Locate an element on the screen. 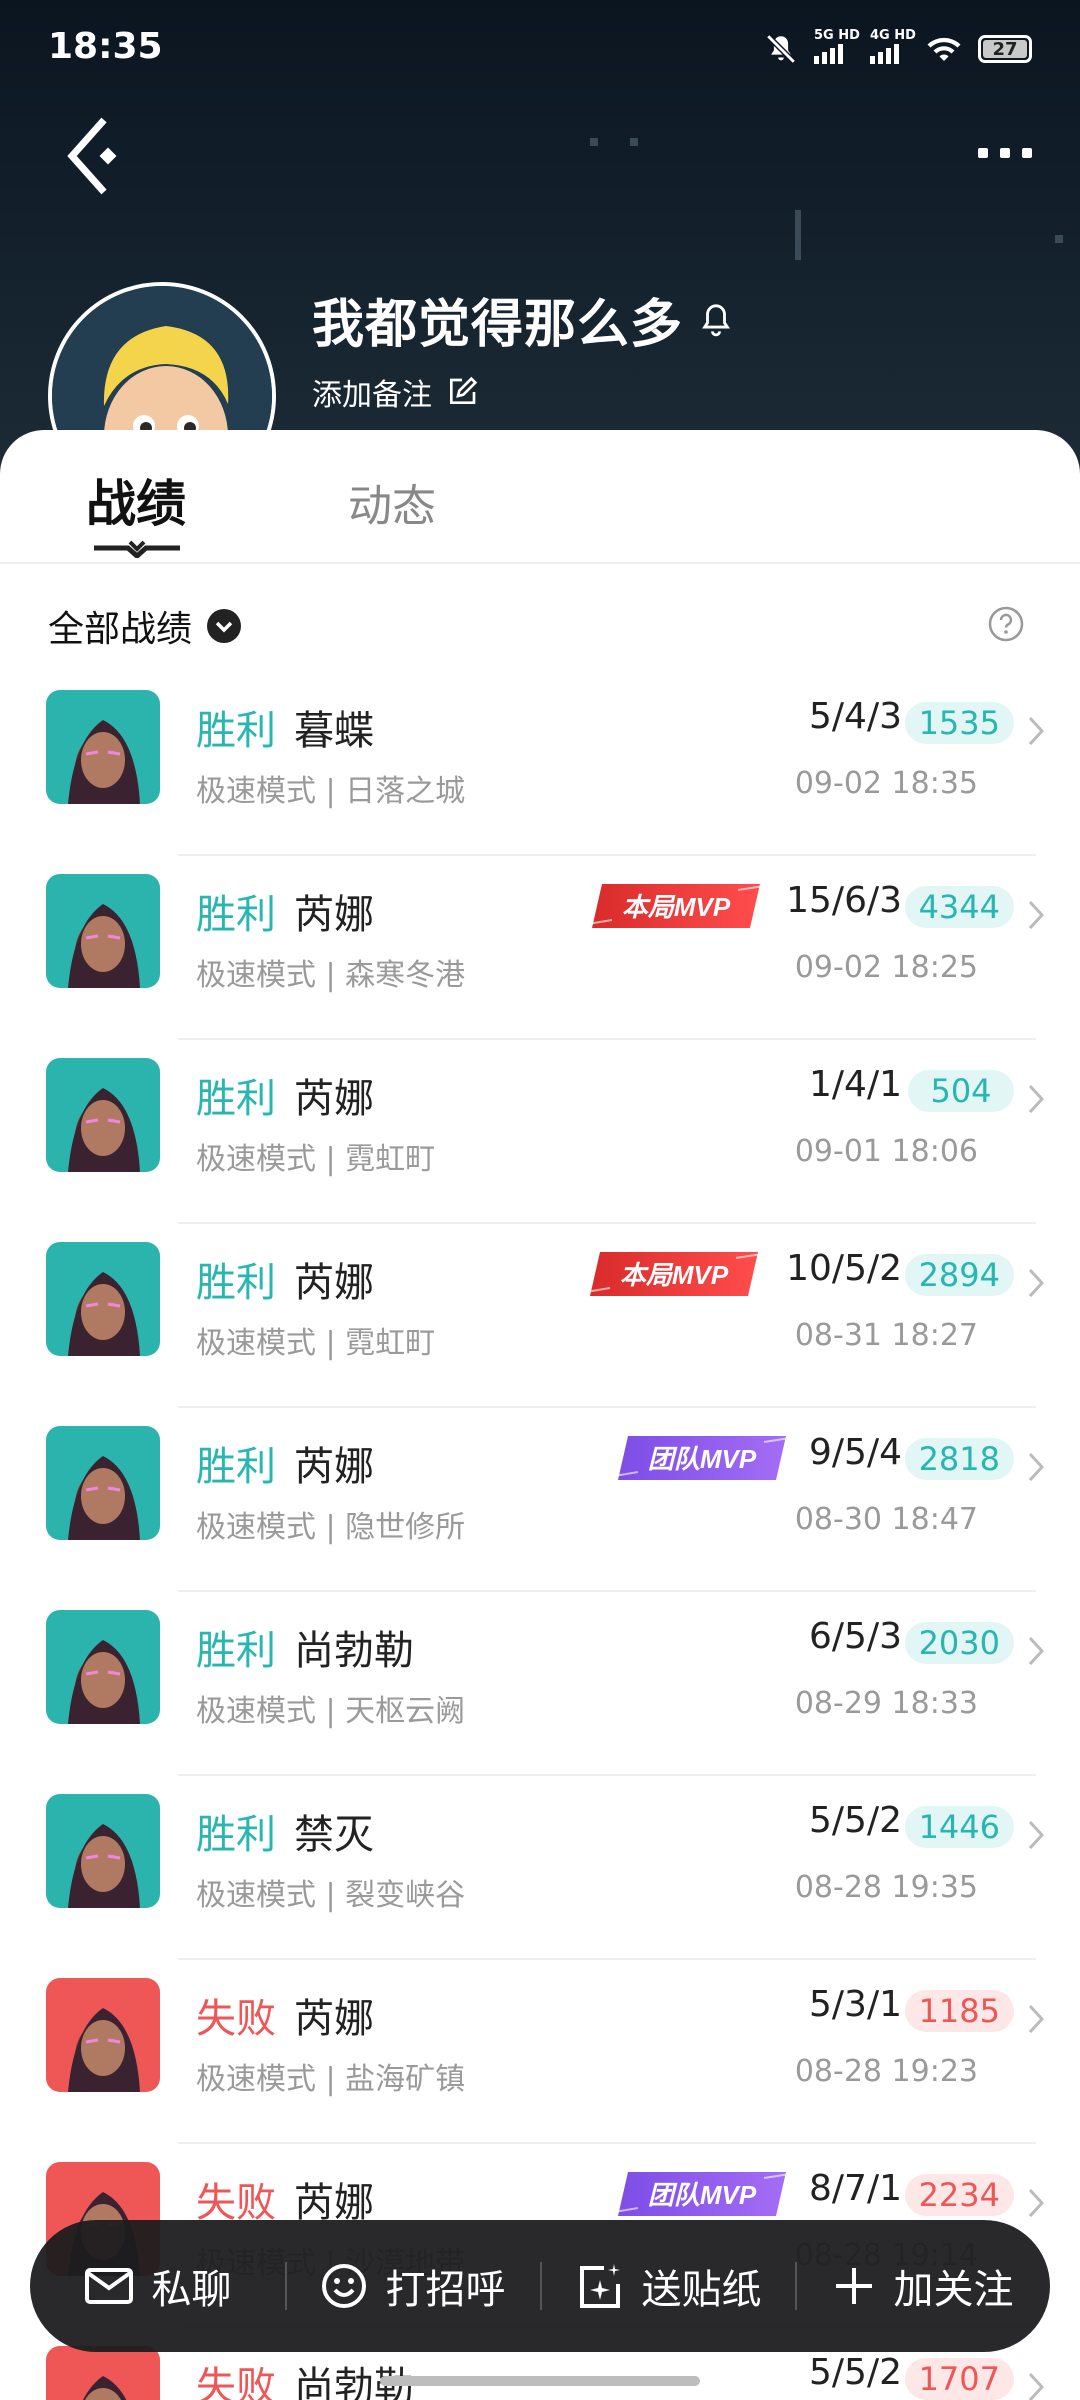 The height and width of the screenshot is (2400, 1080). match-row: 胜利 暮蝶 极速模式 | 日落之城 5/4/3 1535 09-02 18:35 is located at coordinates (540, 764).